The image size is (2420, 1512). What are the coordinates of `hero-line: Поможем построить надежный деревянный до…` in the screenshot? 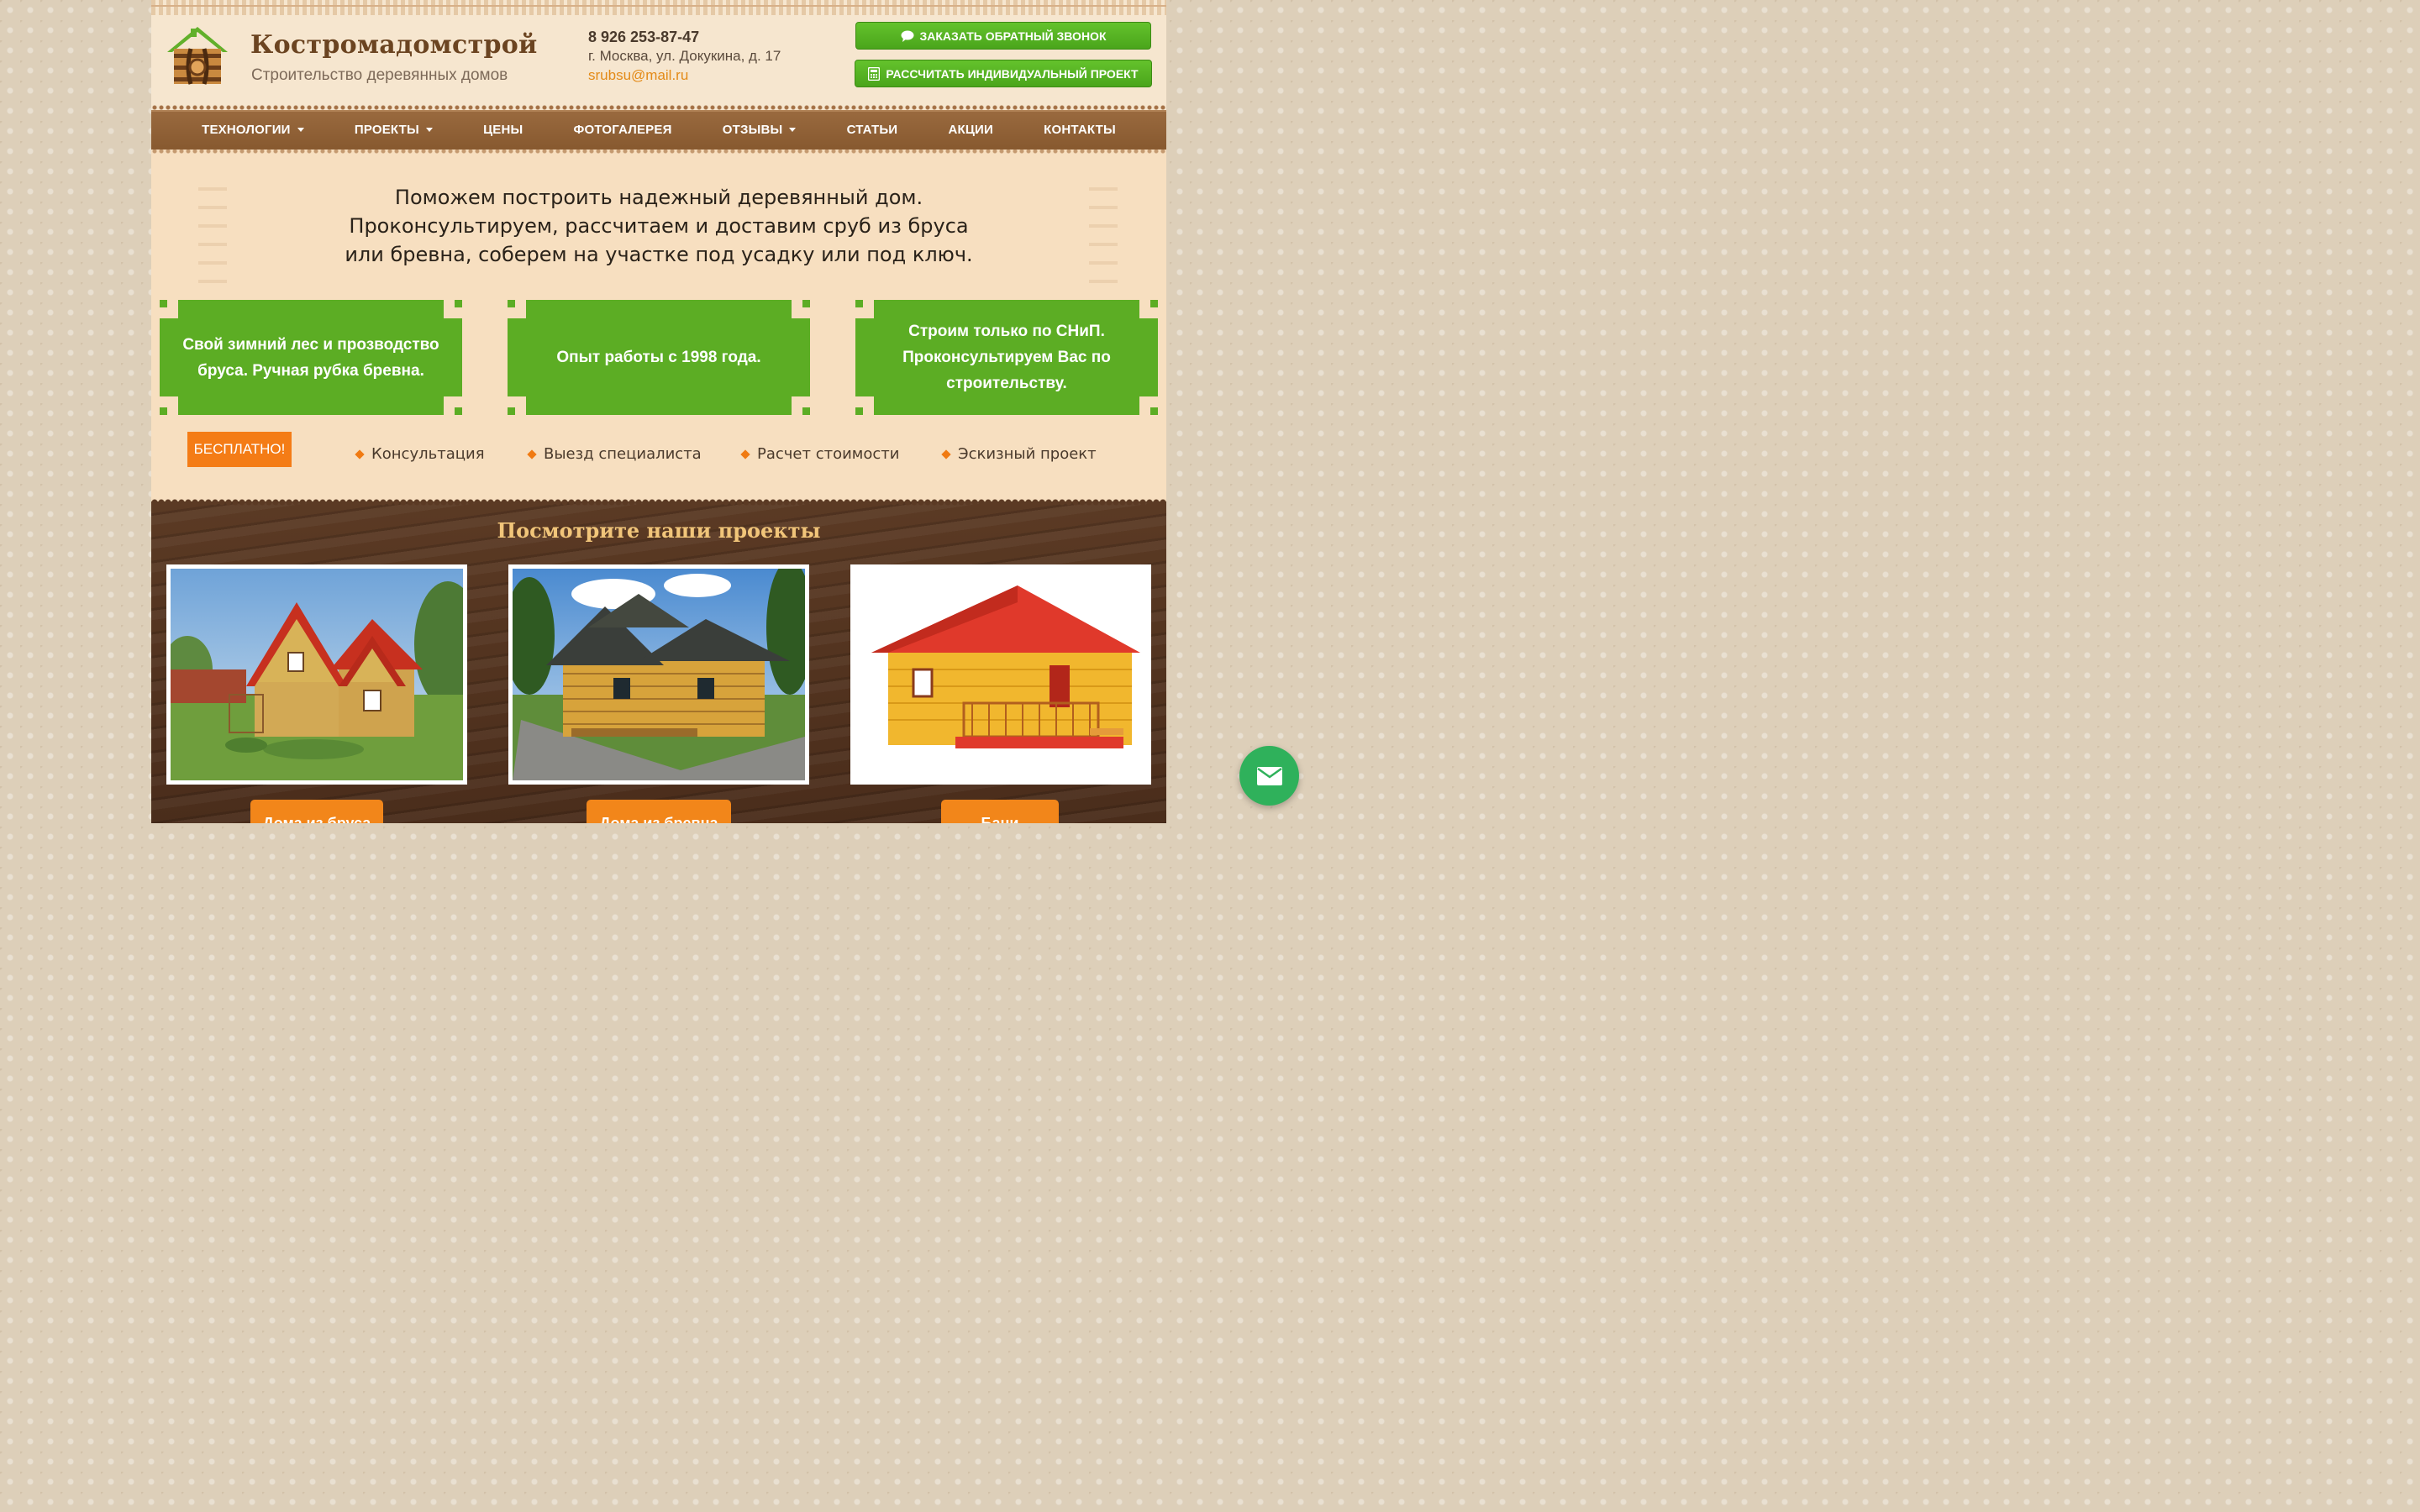 It's located at (658, 197).